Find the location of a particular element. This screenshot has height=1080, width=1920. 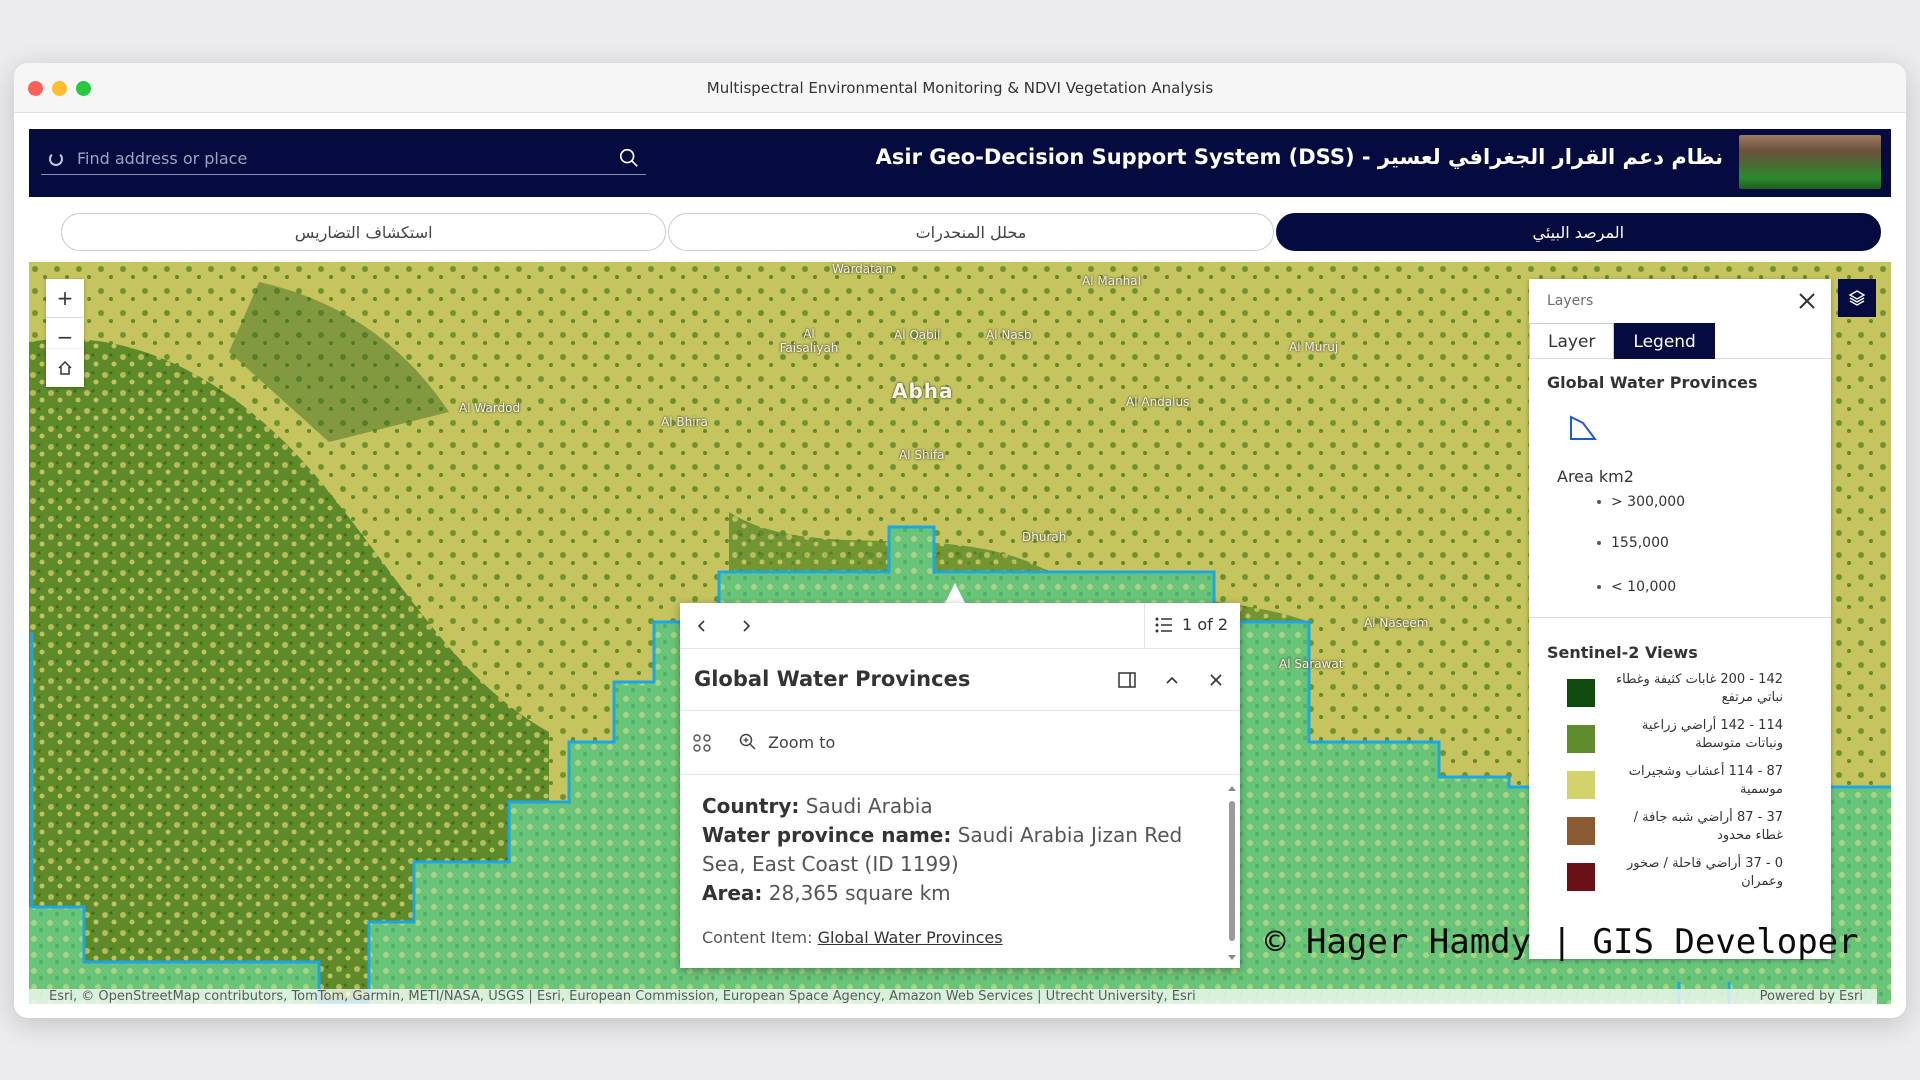

legend-class-label: 37 - 87 أراضي شبه جافة / غطاء محدود is located at coordinates (1708, 826).